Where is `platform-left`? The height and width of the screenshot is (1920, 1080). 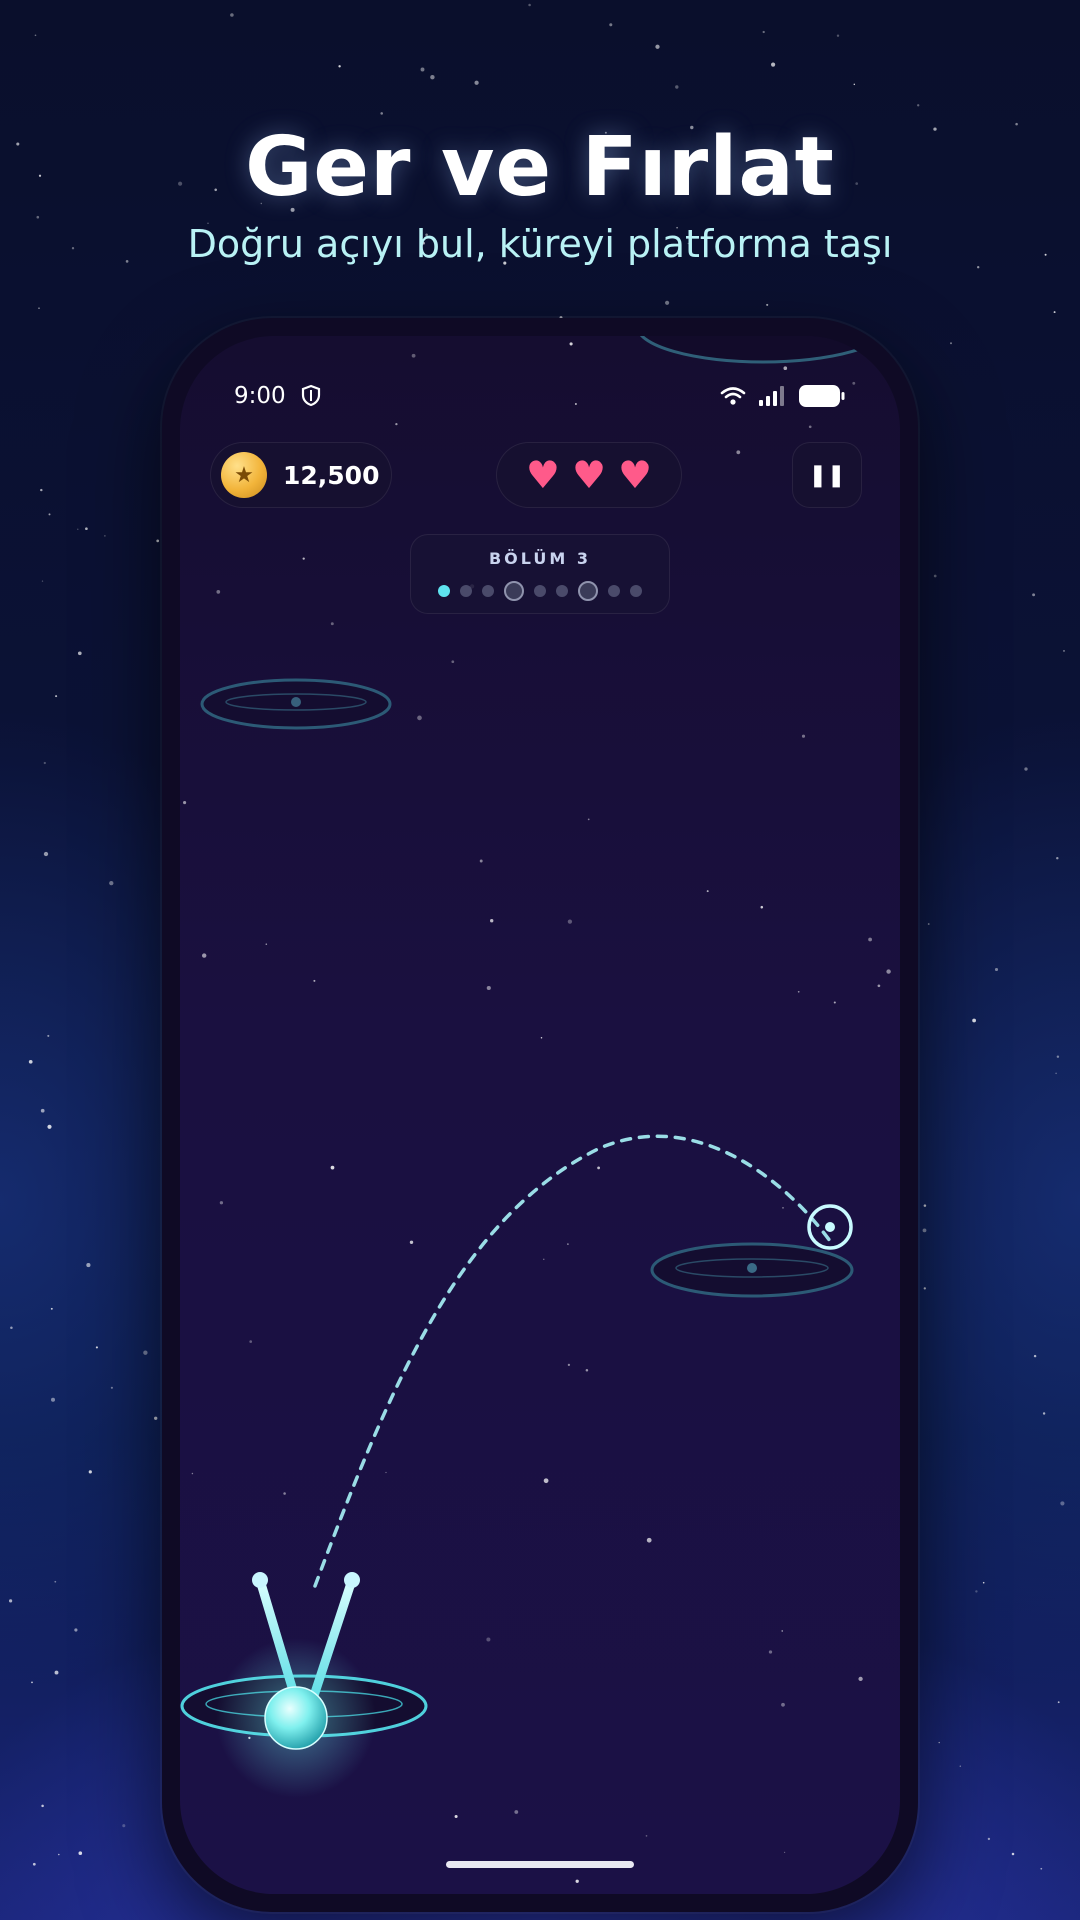
platform-left is located at coordinates (296, 704).